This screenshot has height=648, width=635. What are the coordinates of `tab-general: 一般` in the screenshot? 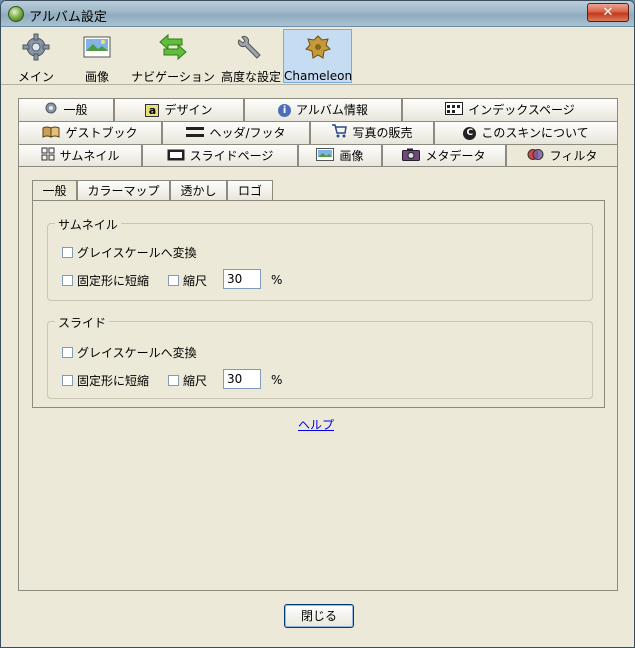 It's located at (66, 109).